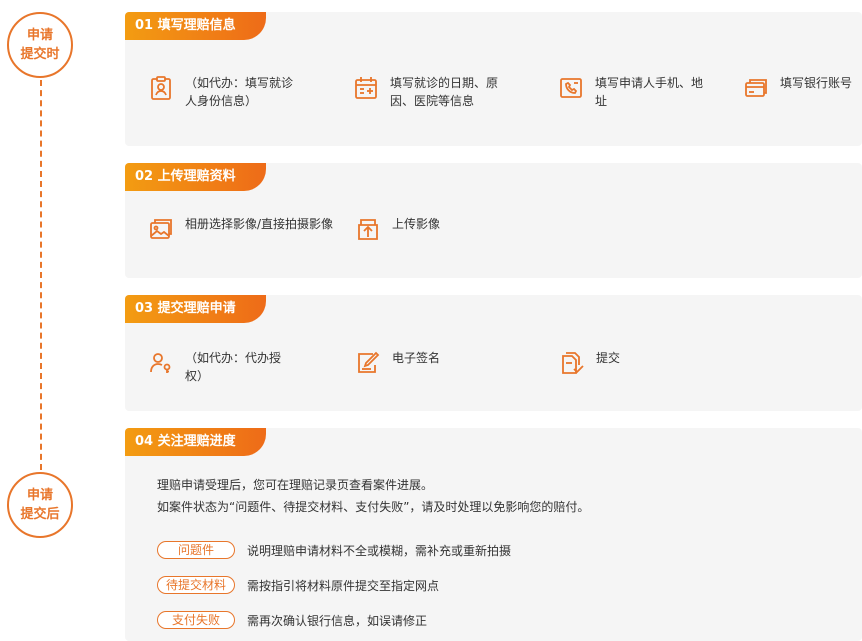 This screenshot has width=862, height=641. Describe the element at coordinates (816, 83) in the screenshot. I see `step-text: 填写银行账号` at that location.